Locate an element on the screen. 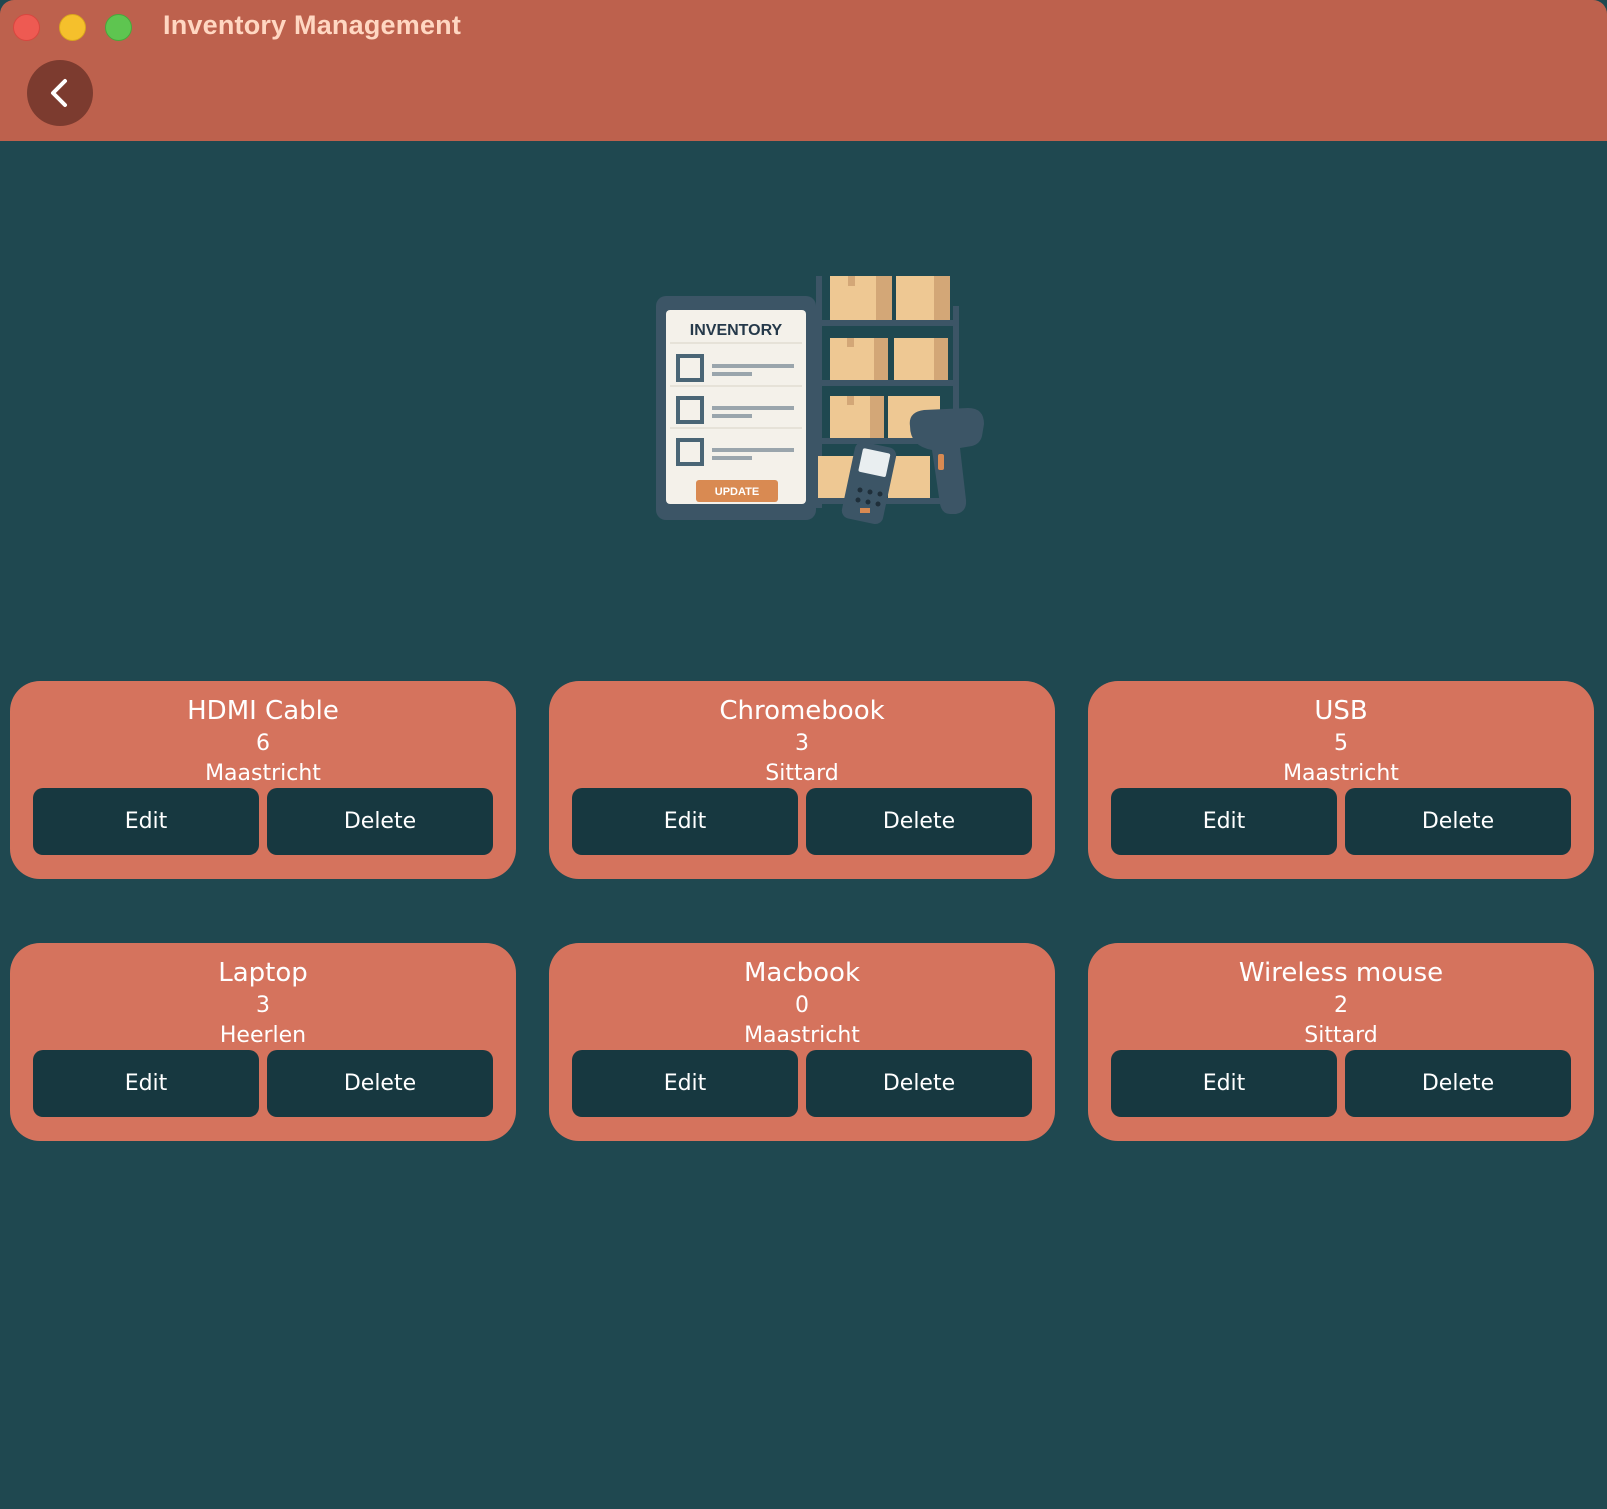 The width and height of the screenshot is (1607, 1509). chevron-left-icon is located at coordinates (59, 93).